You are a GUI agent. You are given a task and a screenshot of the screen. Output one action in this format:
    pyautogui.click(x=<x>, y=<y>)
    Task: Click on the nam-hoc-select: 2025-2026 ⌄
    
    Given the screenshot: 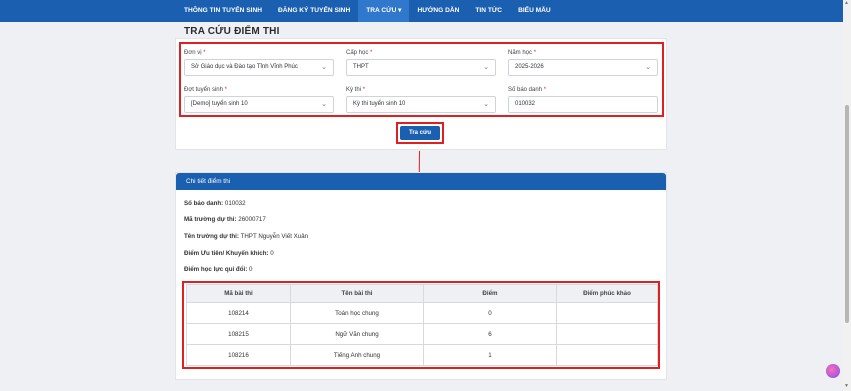 What is the action you would take?
    pyautogui.click(x=583, y=67)
    